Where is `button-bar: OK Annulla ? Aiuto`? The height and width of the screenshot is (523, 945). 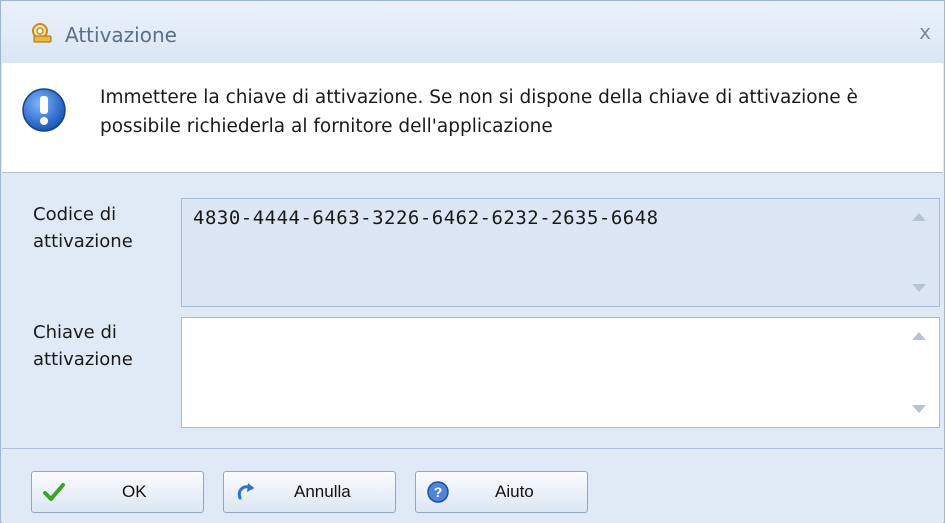
button-bar: OK Annulla ? Aiuto is located at coordinates (472, 485).